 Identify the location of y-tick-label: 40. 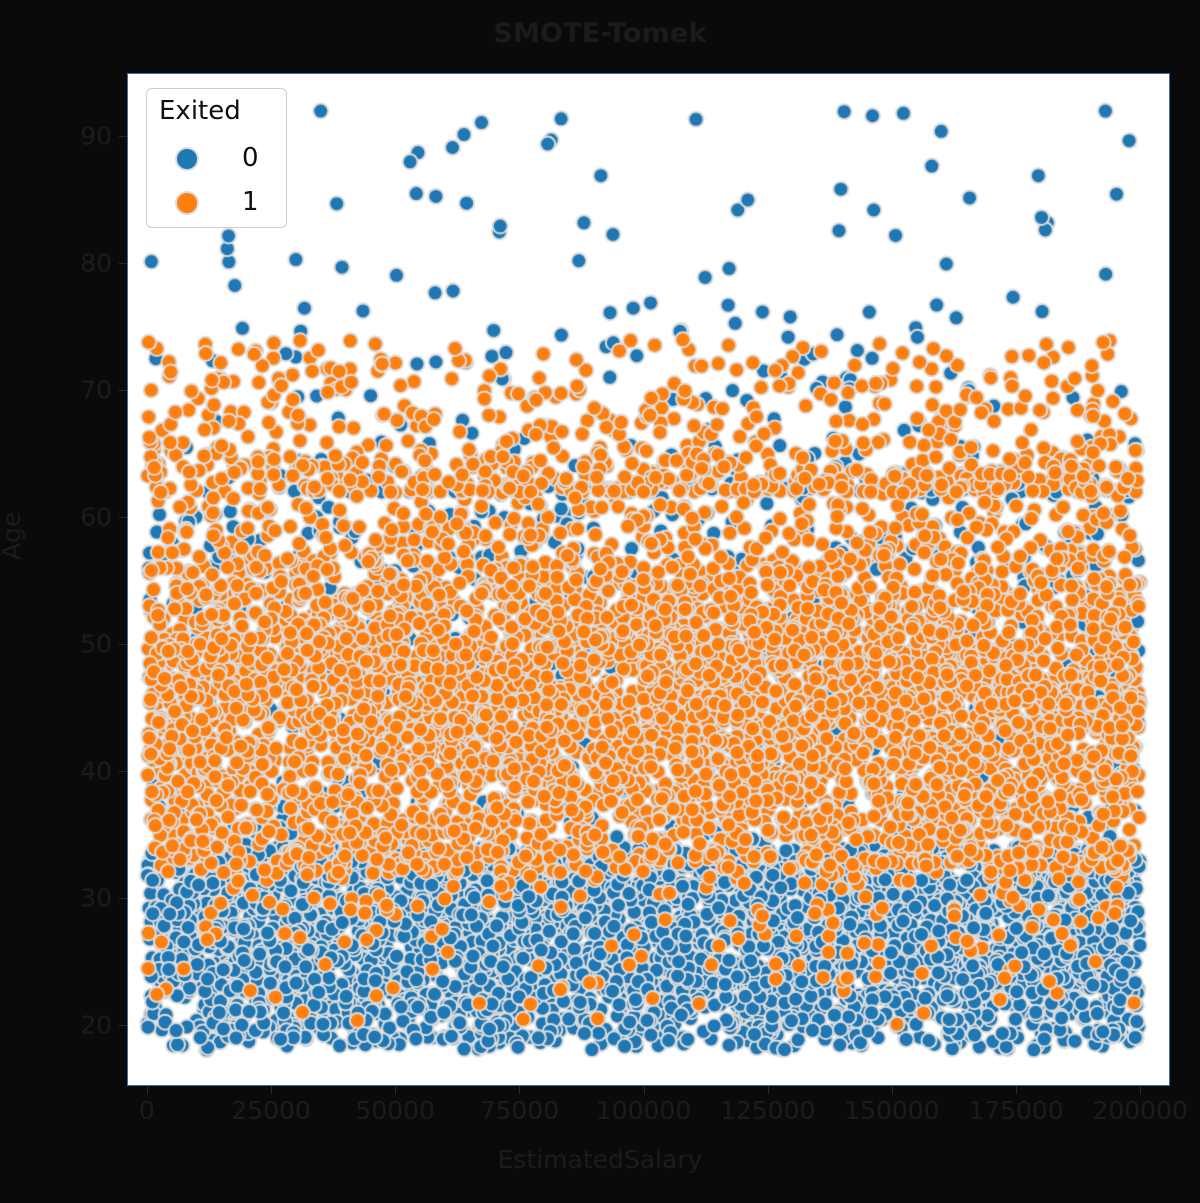
(96, 771).